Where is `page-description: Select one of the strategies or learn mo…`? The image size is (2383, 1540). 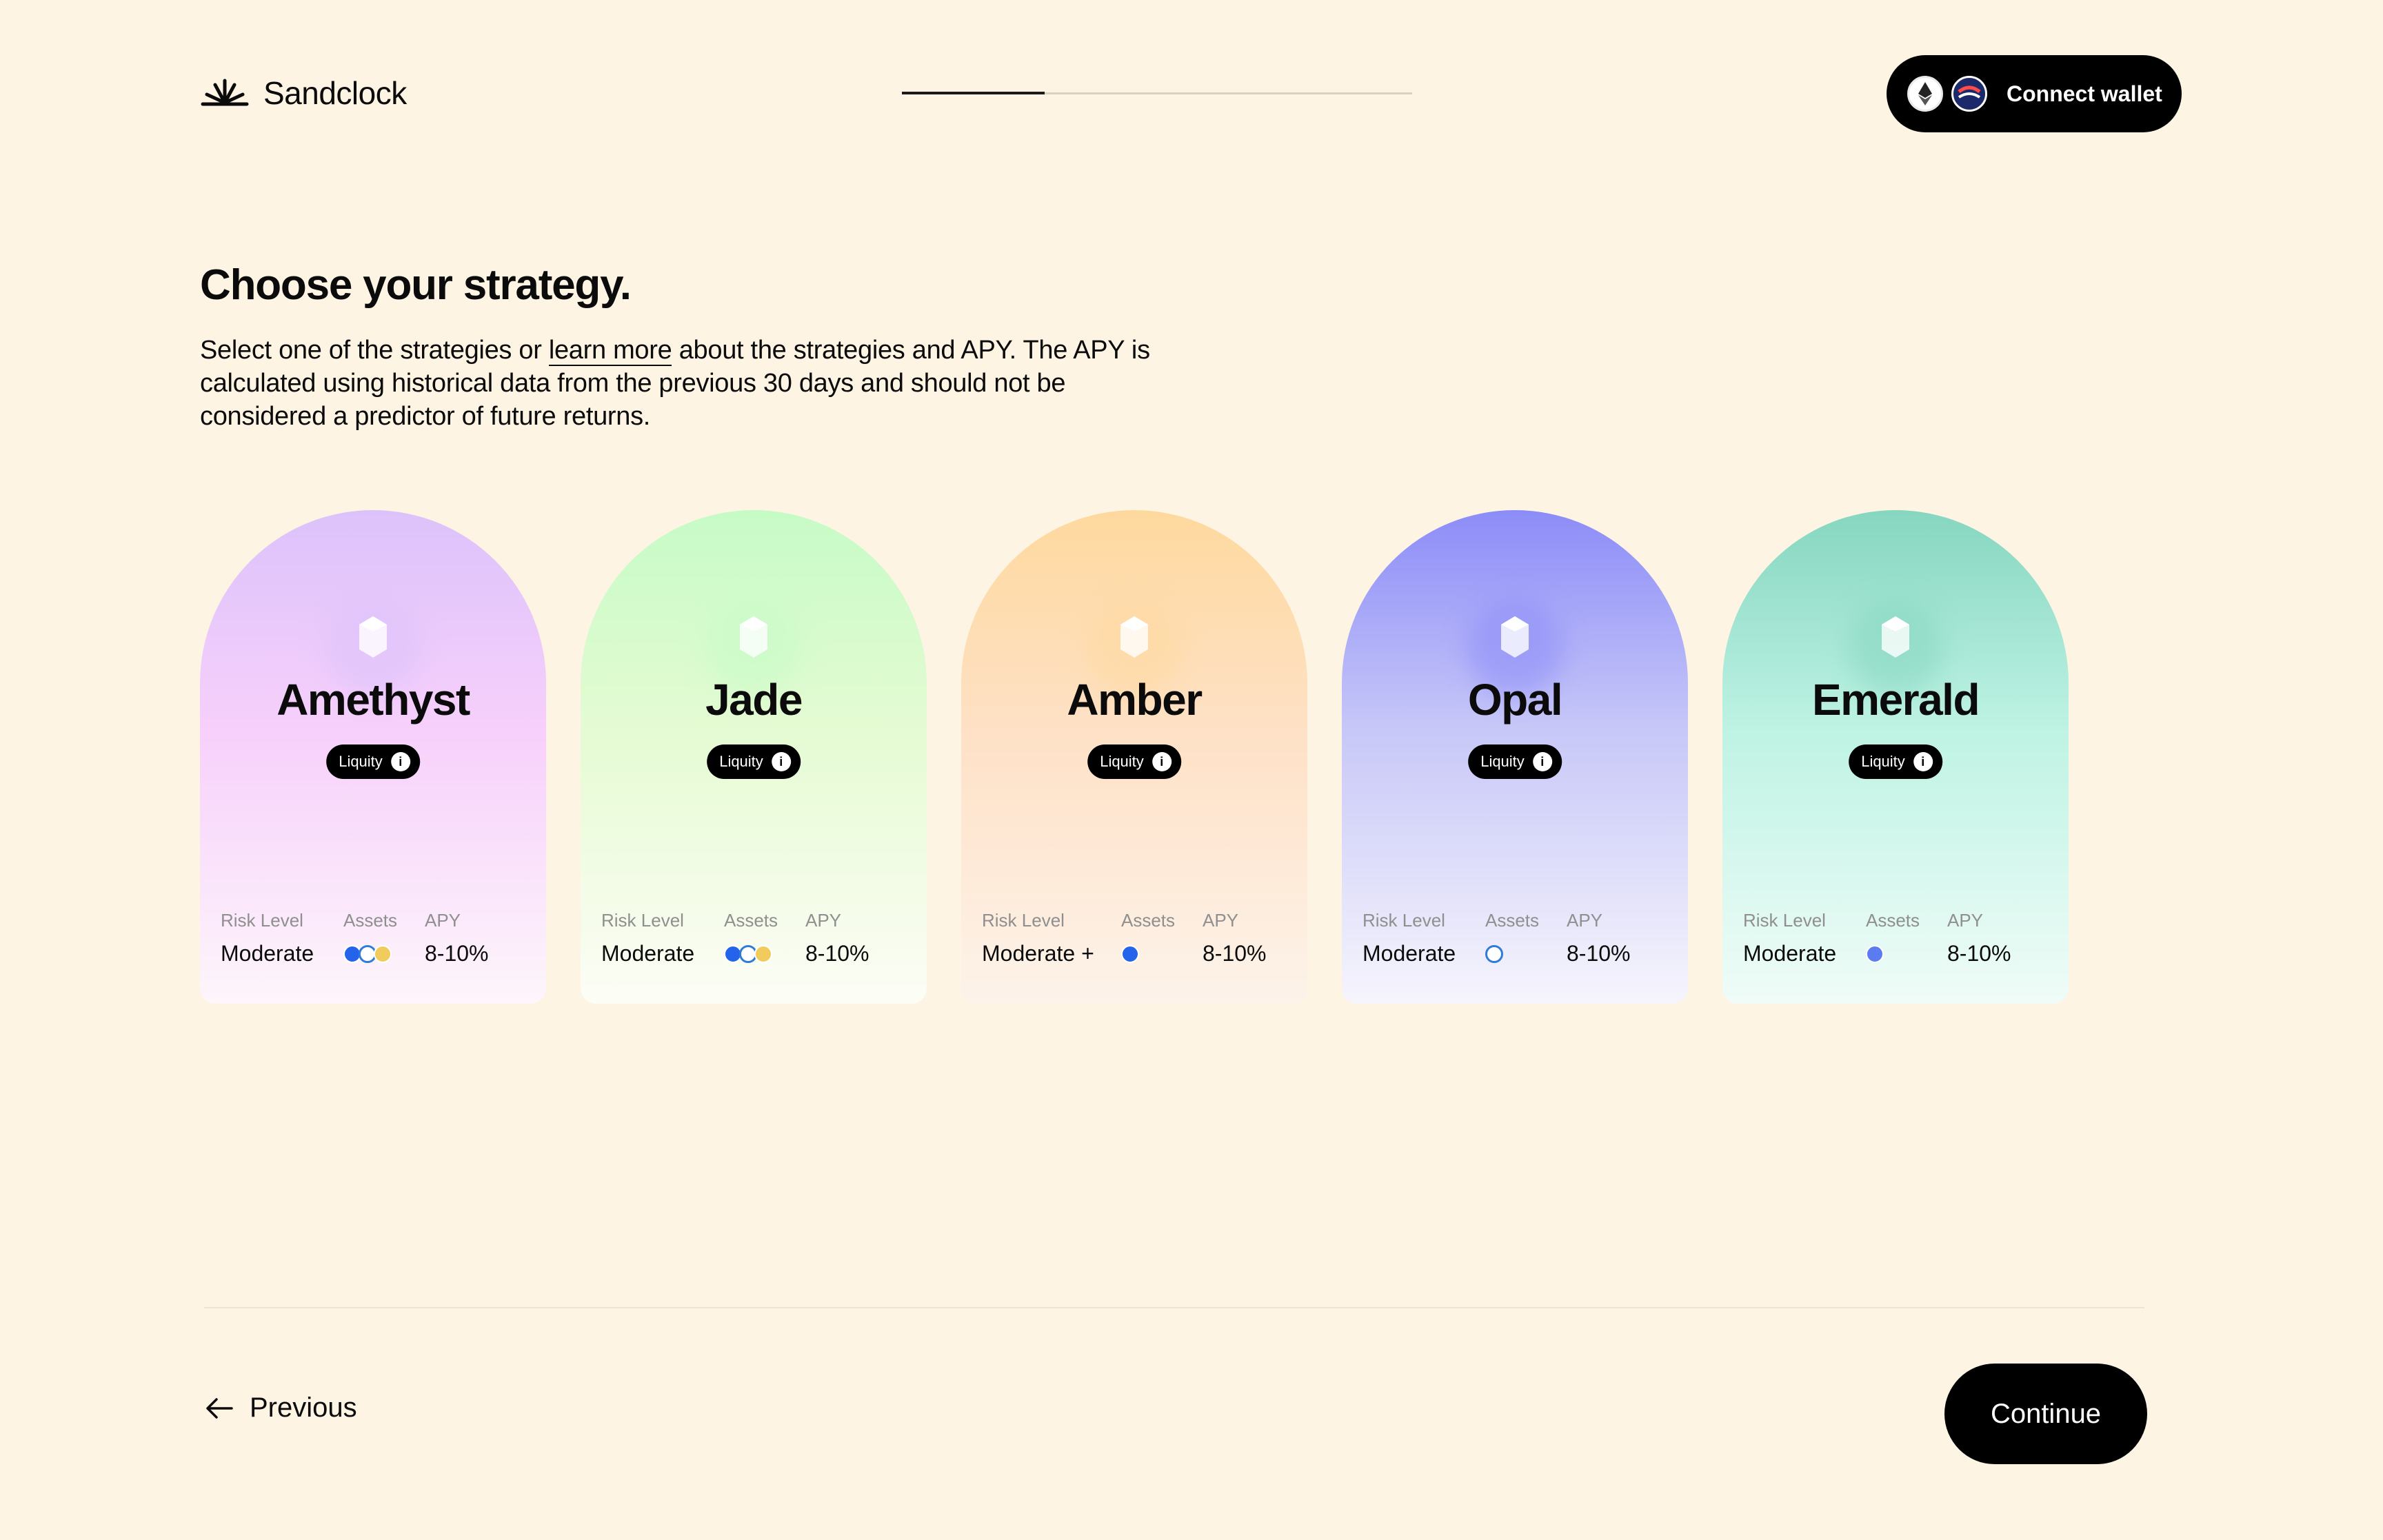
page-description: Select one of the strategies or learn mo… is located at coordinates (682, 383).